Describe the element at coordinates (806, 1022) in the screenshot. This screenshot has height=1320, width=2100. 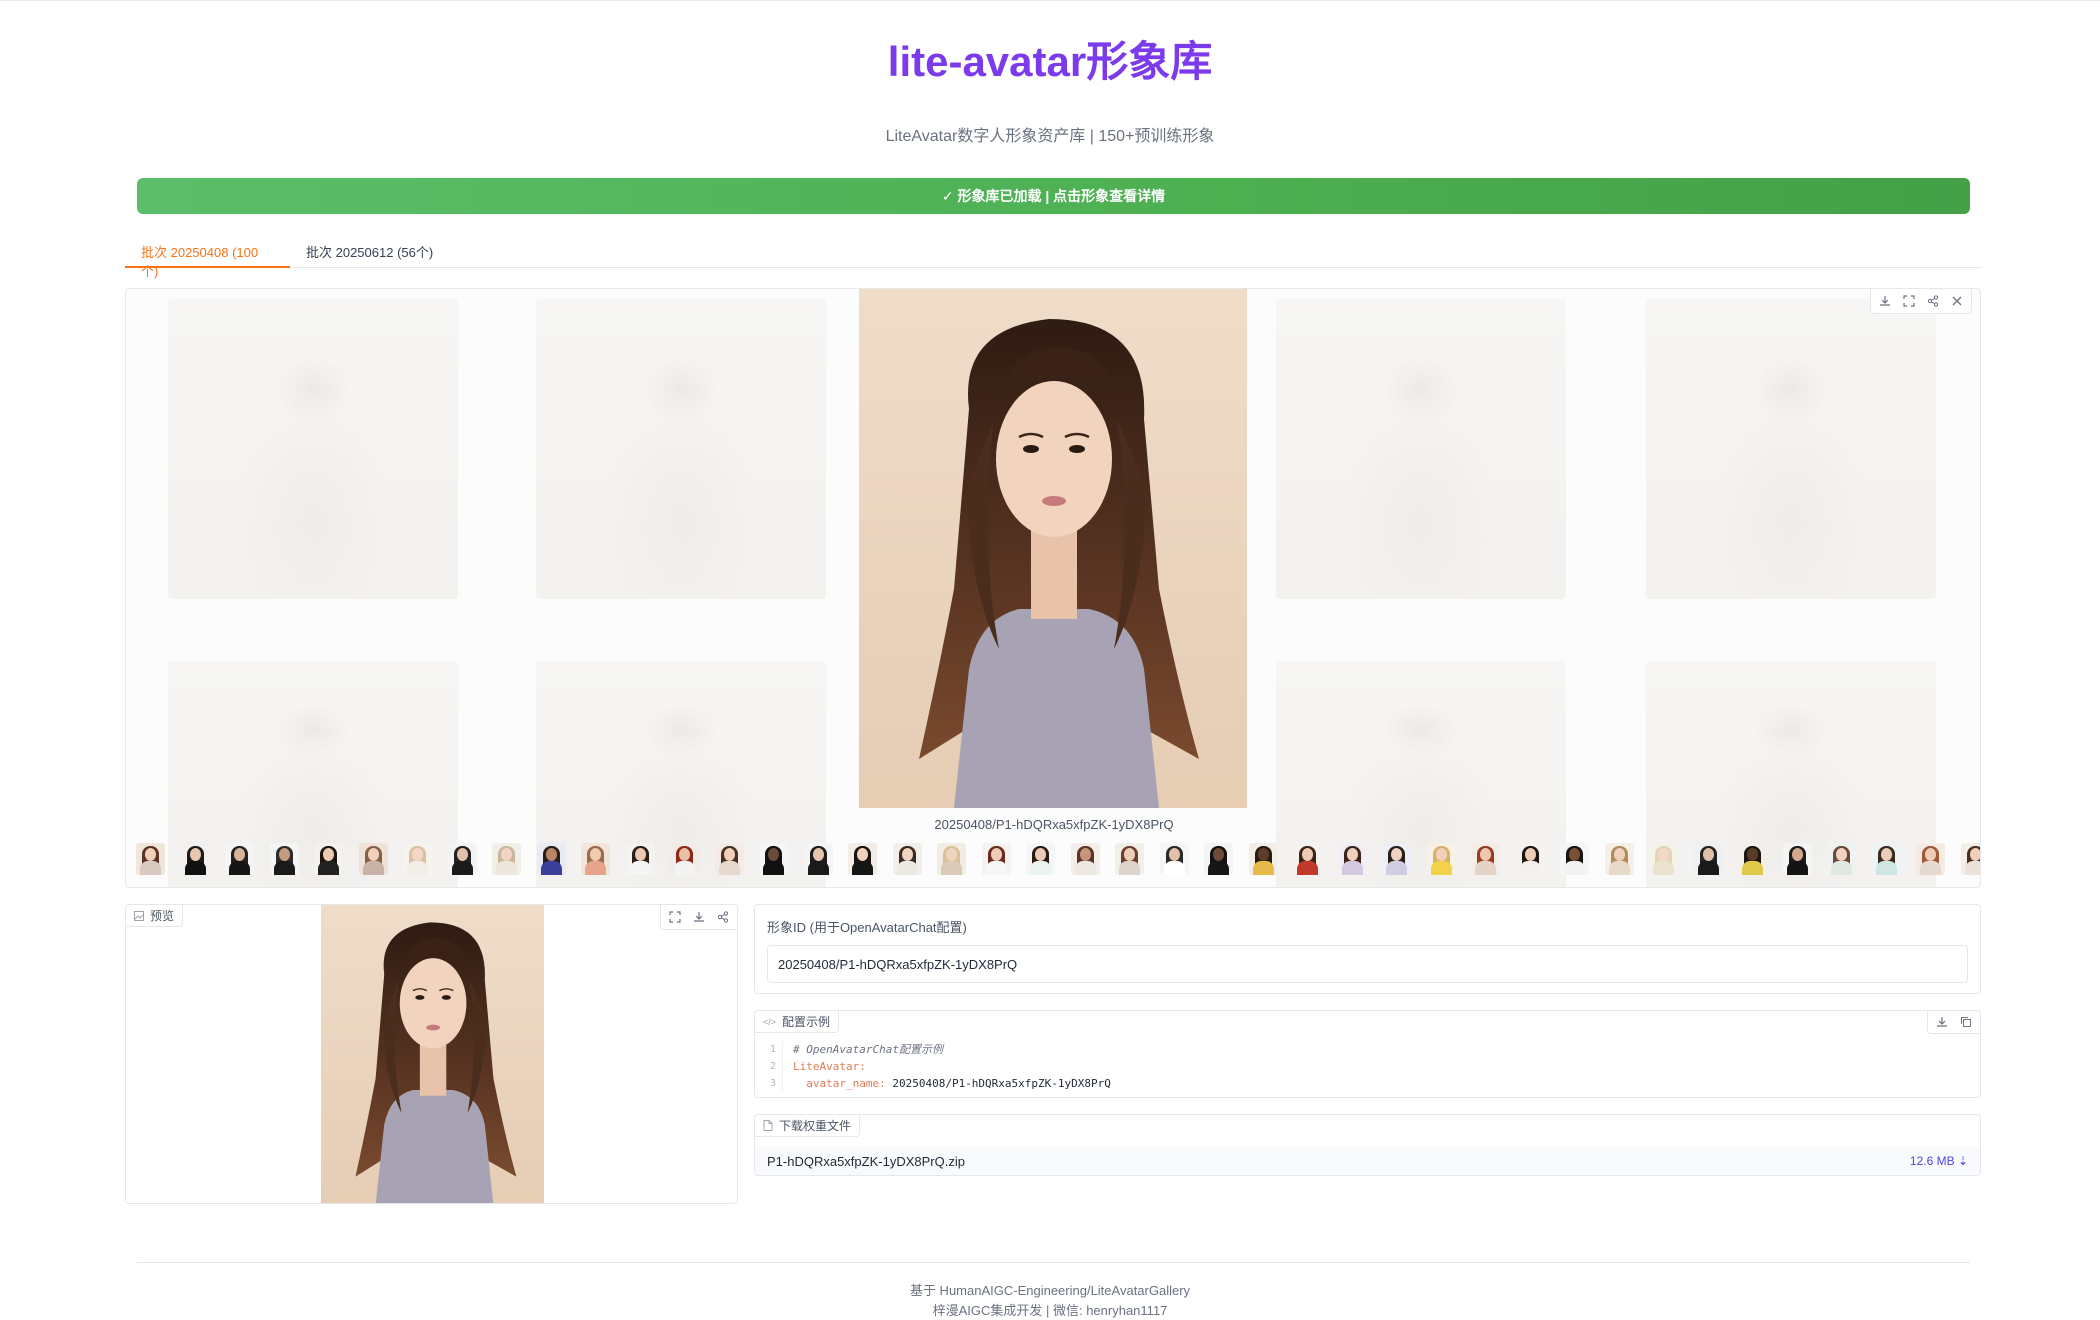
I see `config-example-label-text: 配置示例` at that location.